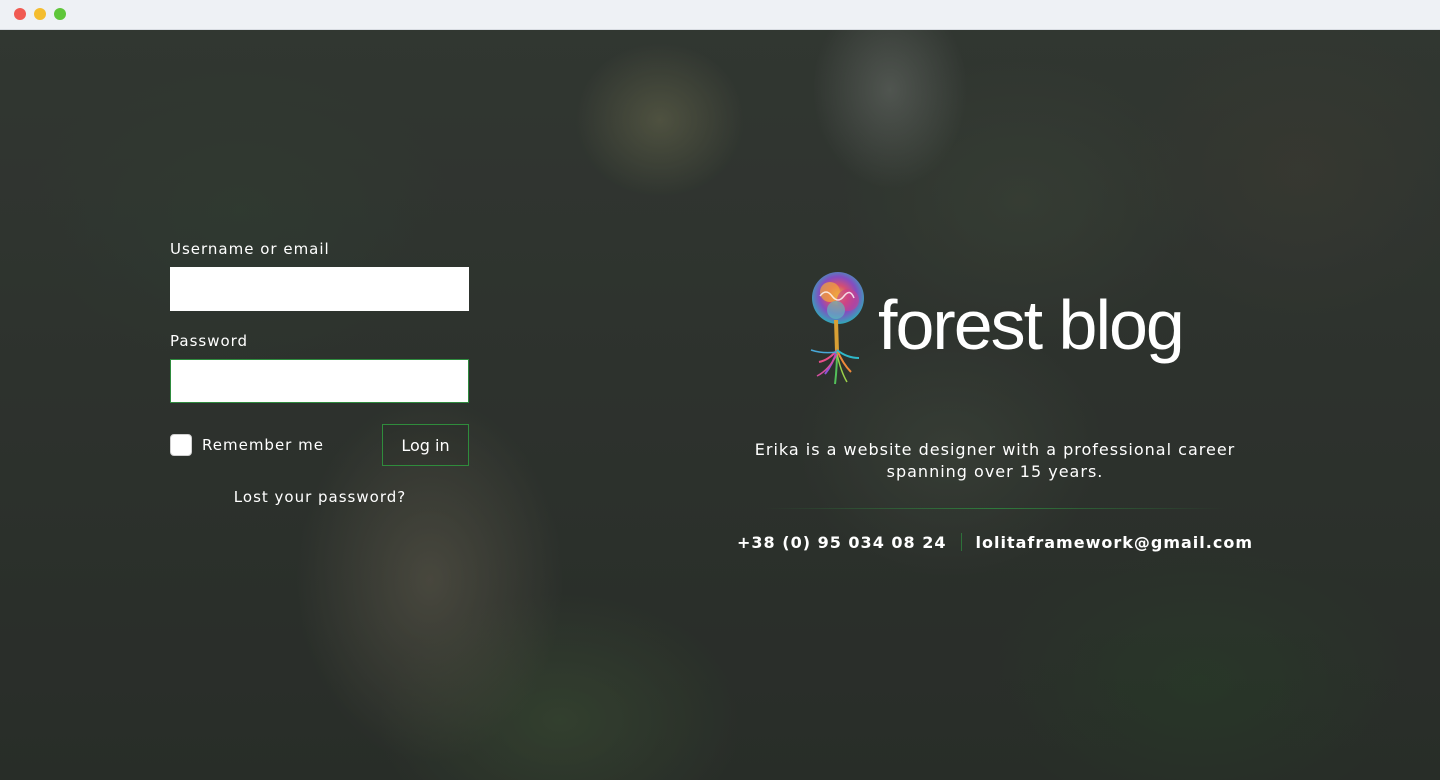 Image resolution: width=1440 pixels, height=780 pixels. What do you see at coordinates (181, 445) in the screenshot?
I see `remember-me-checkbox` at bounding box center [181, 445].